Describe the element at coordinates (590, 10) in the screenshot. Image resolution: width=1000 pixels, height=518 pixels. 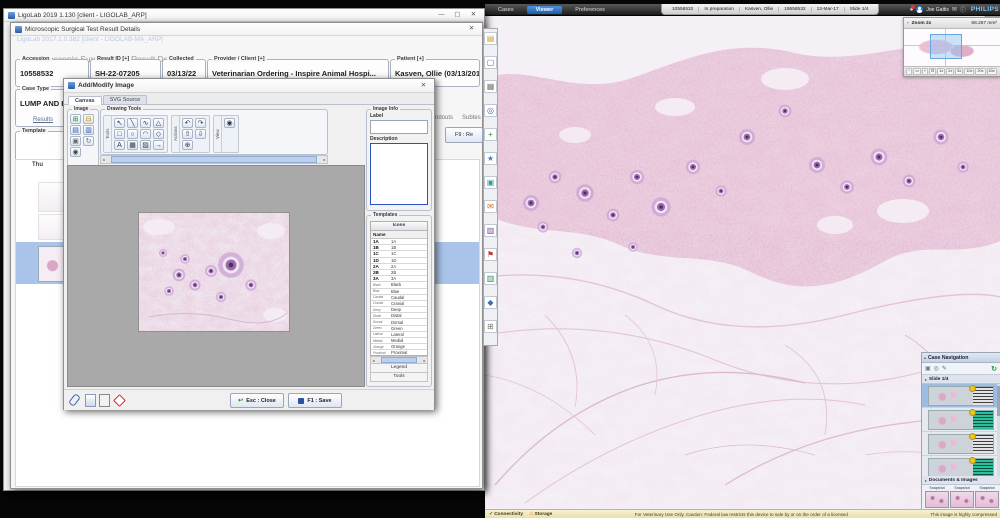
I see `viewer-tab: Preferences` at that location.